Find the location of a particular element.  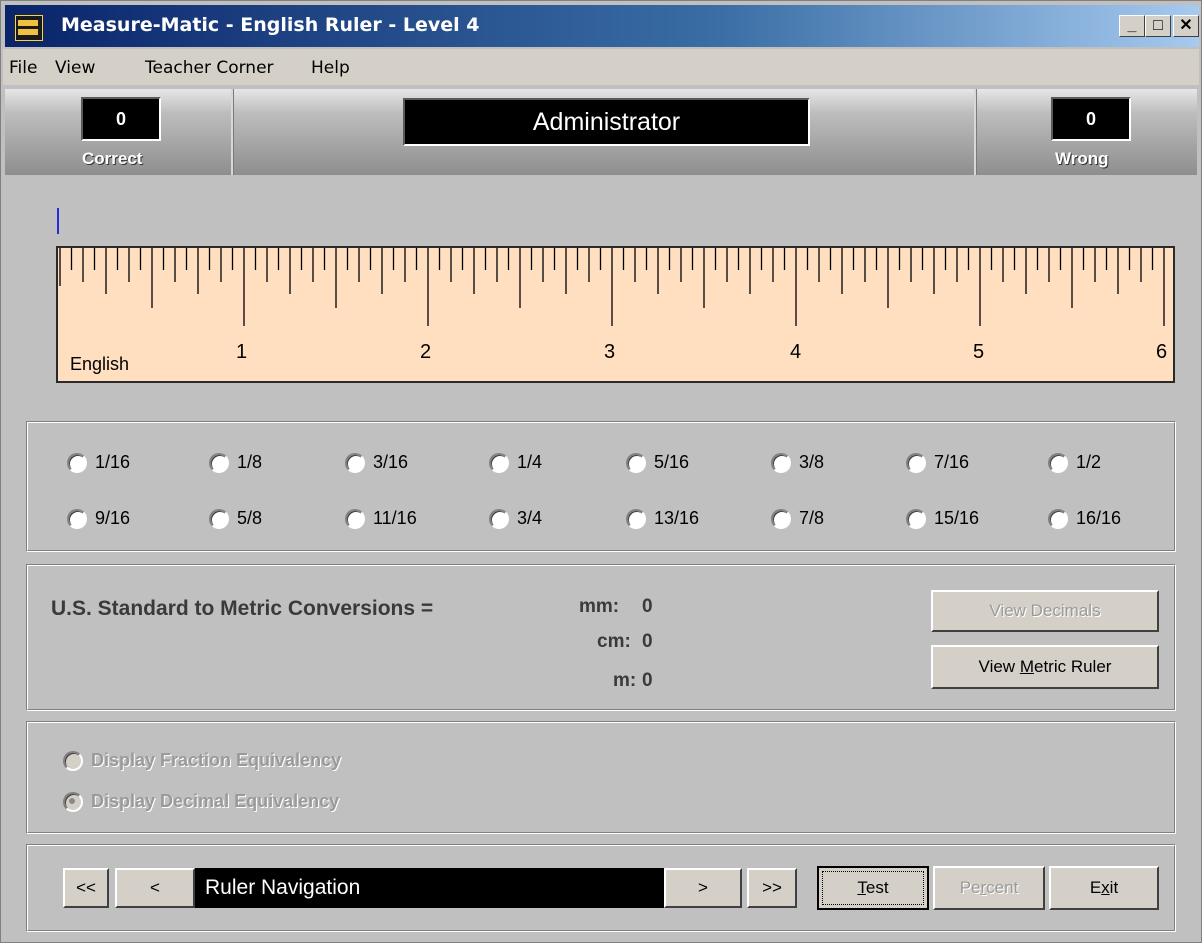

menu-help: Help is located at coordinates (330, 68).